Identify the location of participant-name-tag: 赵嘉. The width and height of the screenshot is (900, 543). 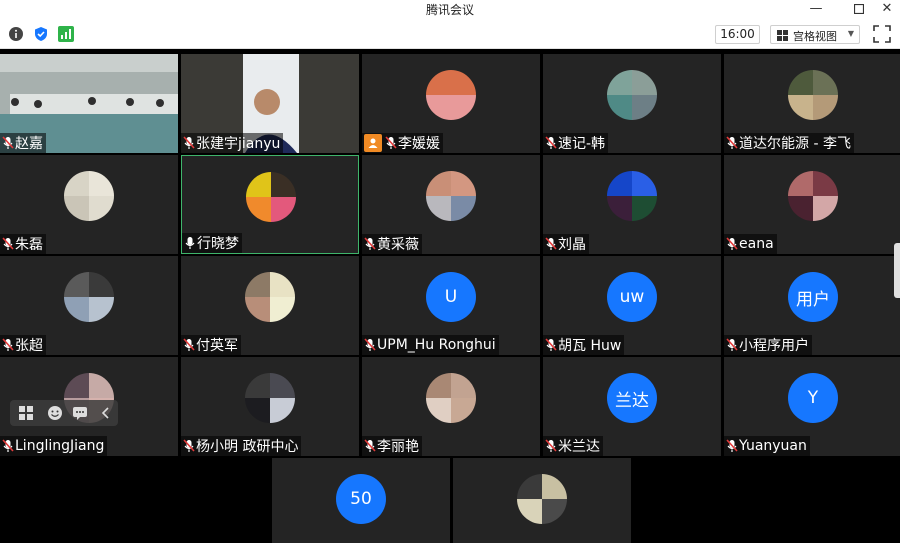
(23, 143).